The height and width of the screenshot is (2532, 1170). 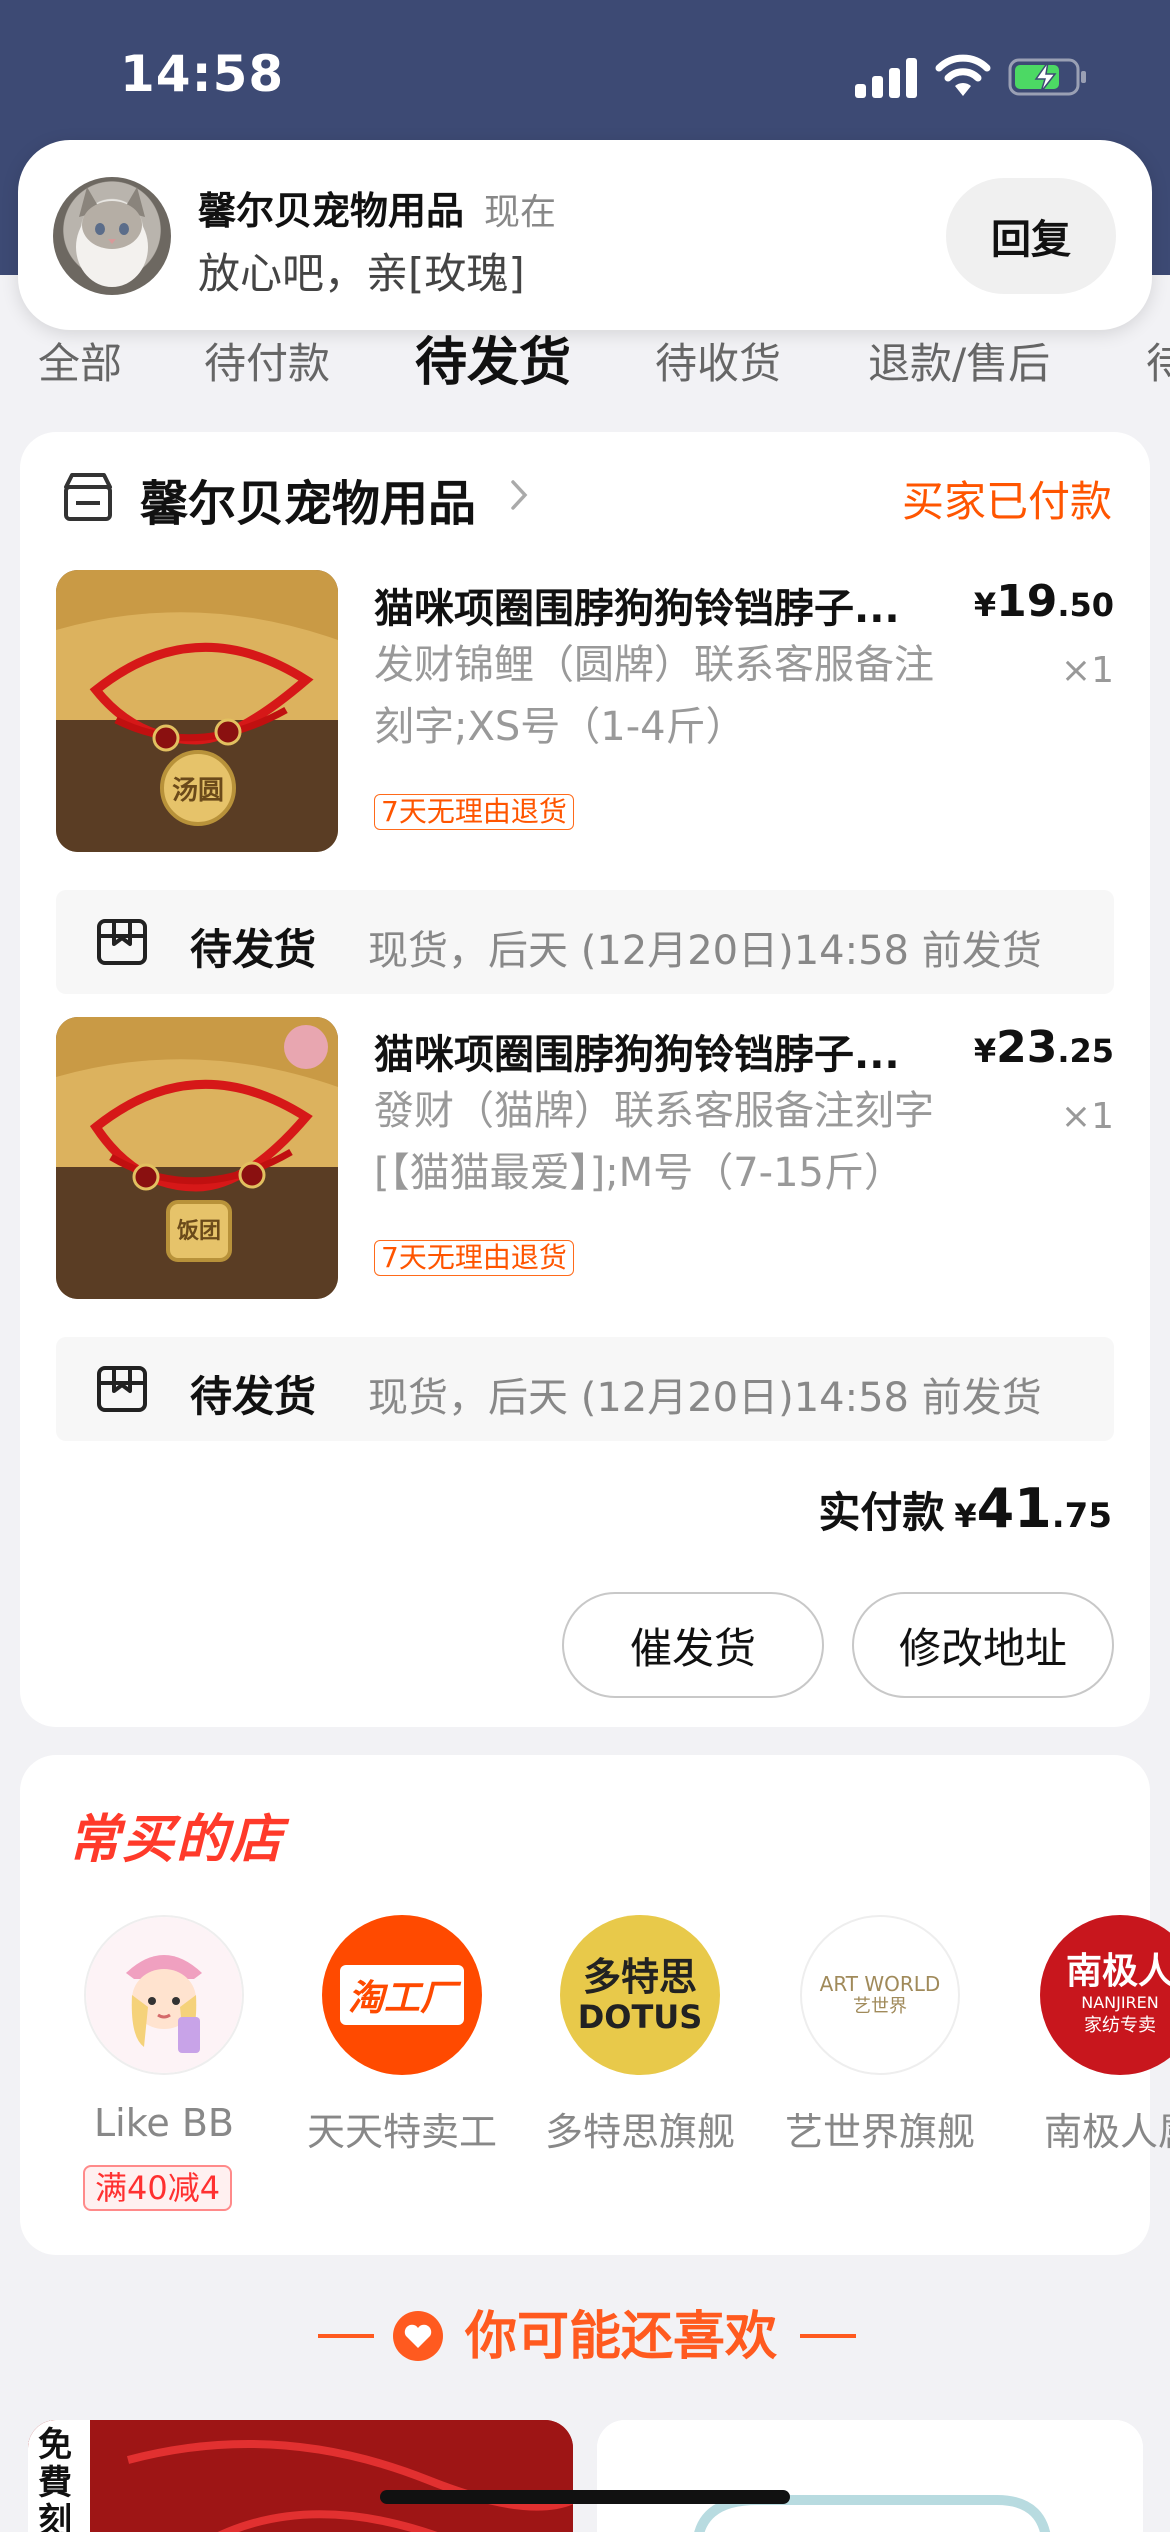 What do you see at coordinates (560, 727) in the screenshot?
I see `product-spec-line: 刻字;XS号（1-4斤）` at bounding box center [560, 727].